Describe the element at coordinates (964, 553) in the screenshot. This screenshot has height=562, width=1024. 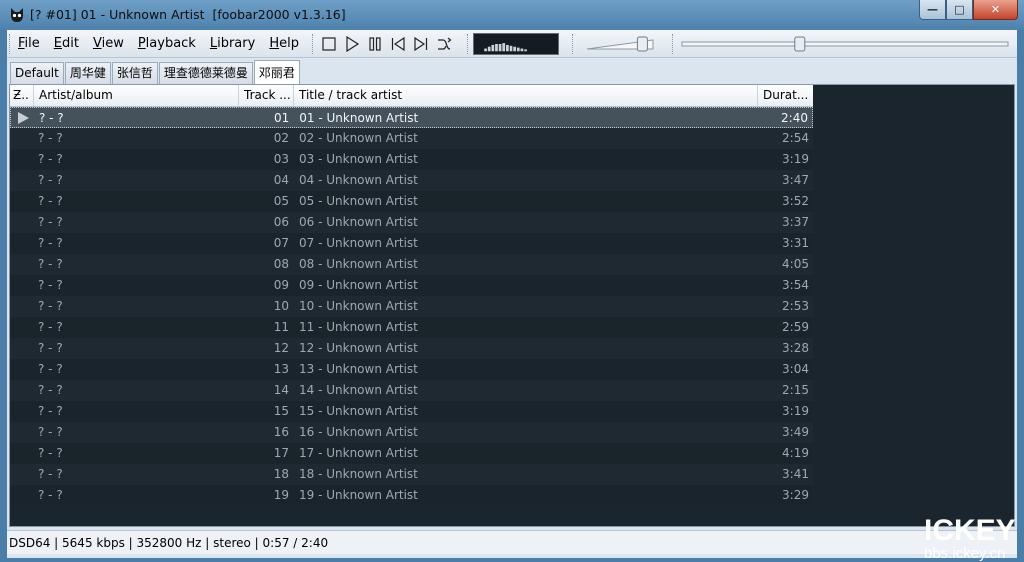
I see `watermark-url: bbs.ickey.cn` at that location.